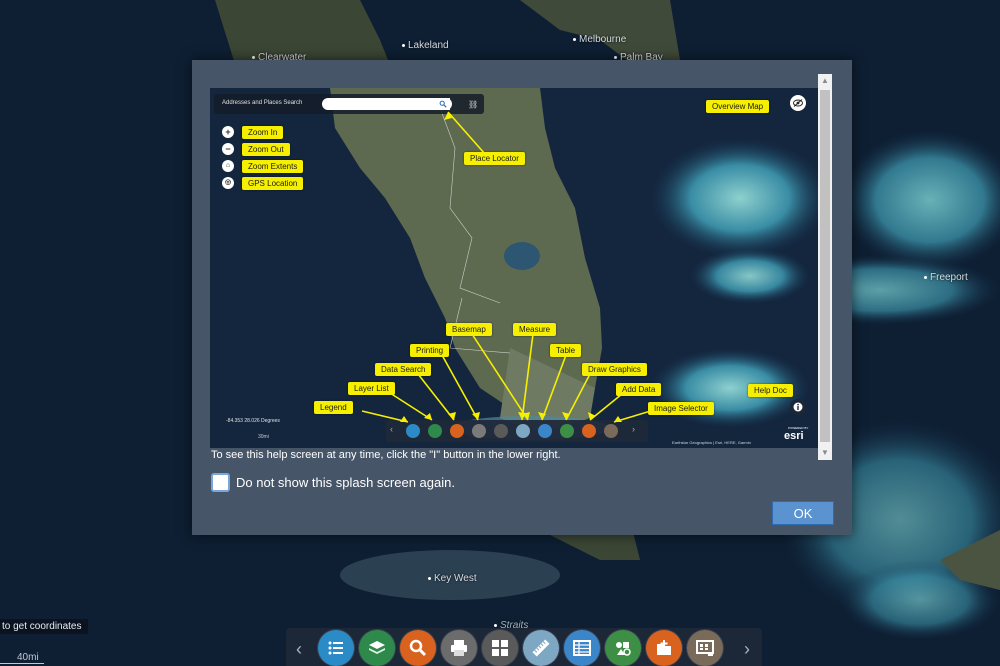 This screenshot has height=666, width=1000. Describe the element at coordinates (228, 183) in the screenshot. I see `gps-icon: ◎` at that location.